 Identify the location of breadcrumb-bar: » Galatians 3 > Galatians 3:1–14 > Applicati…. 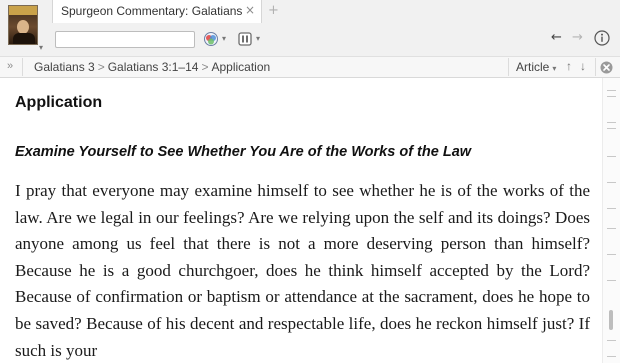
(310, 67).